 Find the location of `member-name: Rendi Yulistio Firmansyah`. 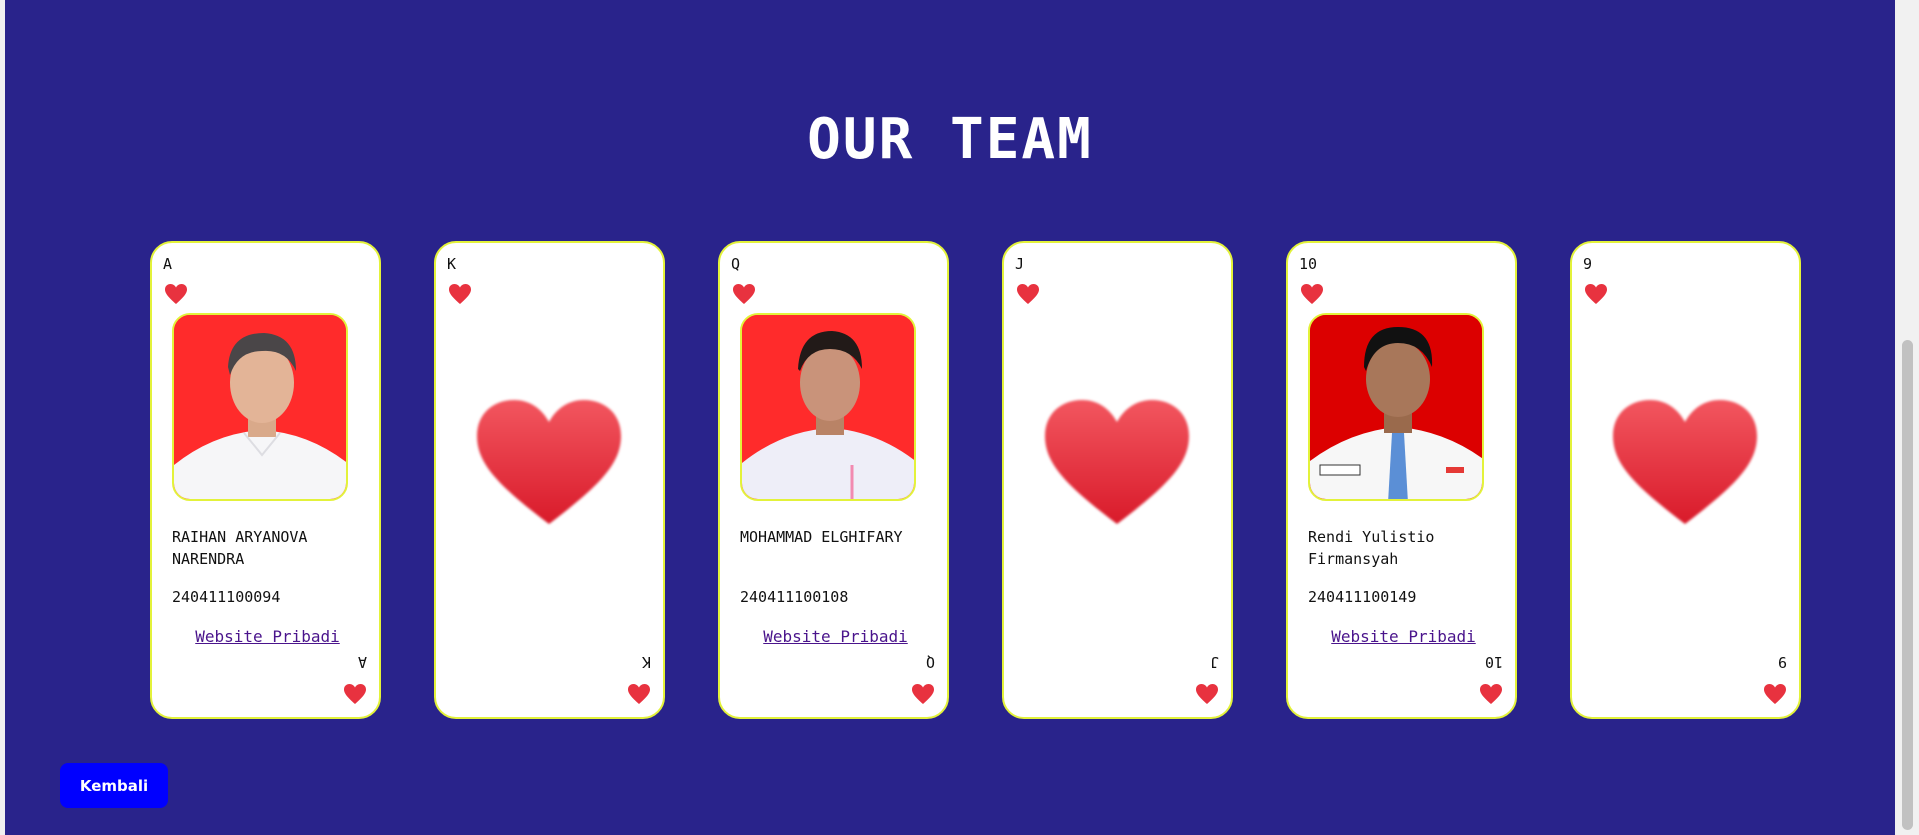

member-name: Rendi Yulistio Firmansyah is located at coordinates (1371, 548).